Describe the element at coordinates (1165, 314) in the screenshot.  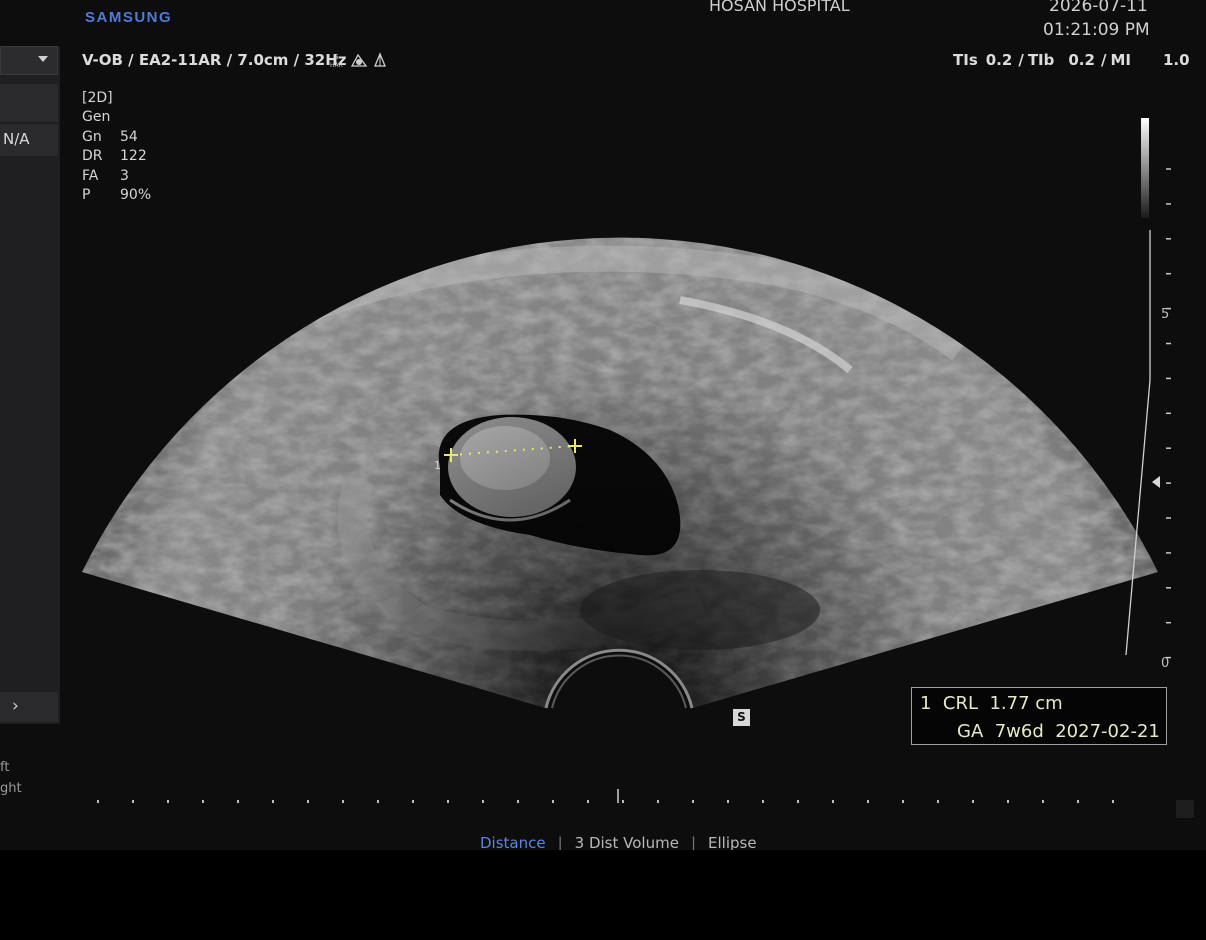
I see `depth-label-5: 5` at that location.